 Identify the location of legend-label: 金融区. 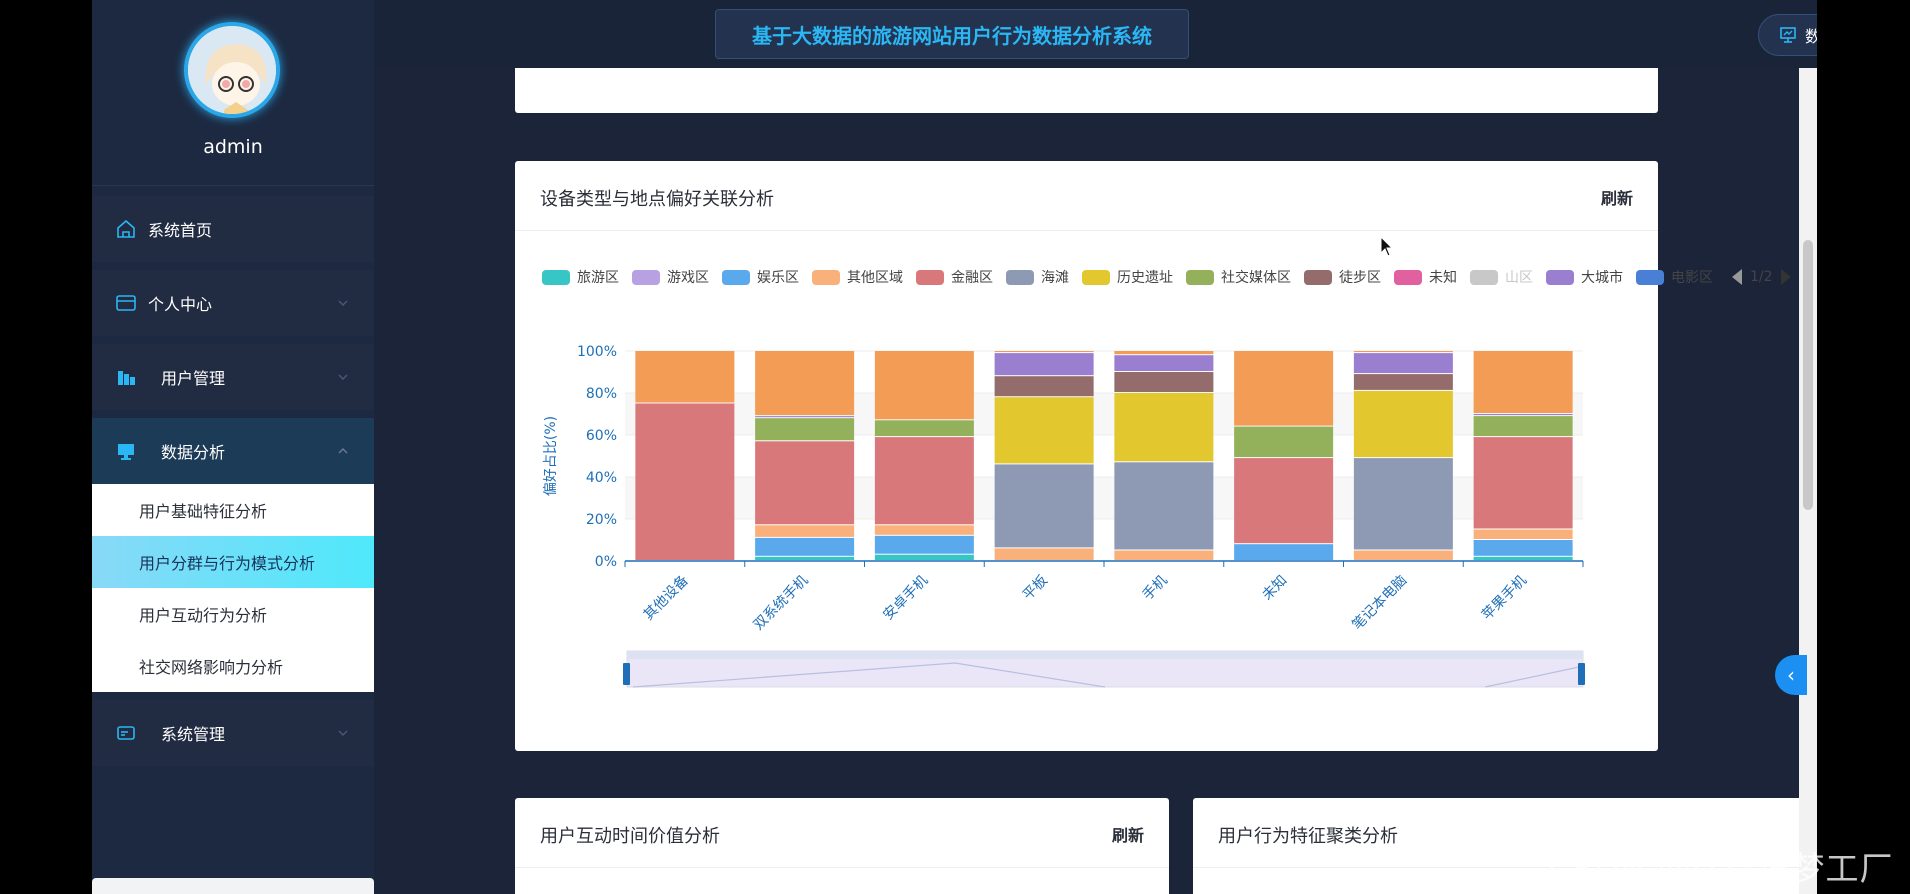
(972, 278).